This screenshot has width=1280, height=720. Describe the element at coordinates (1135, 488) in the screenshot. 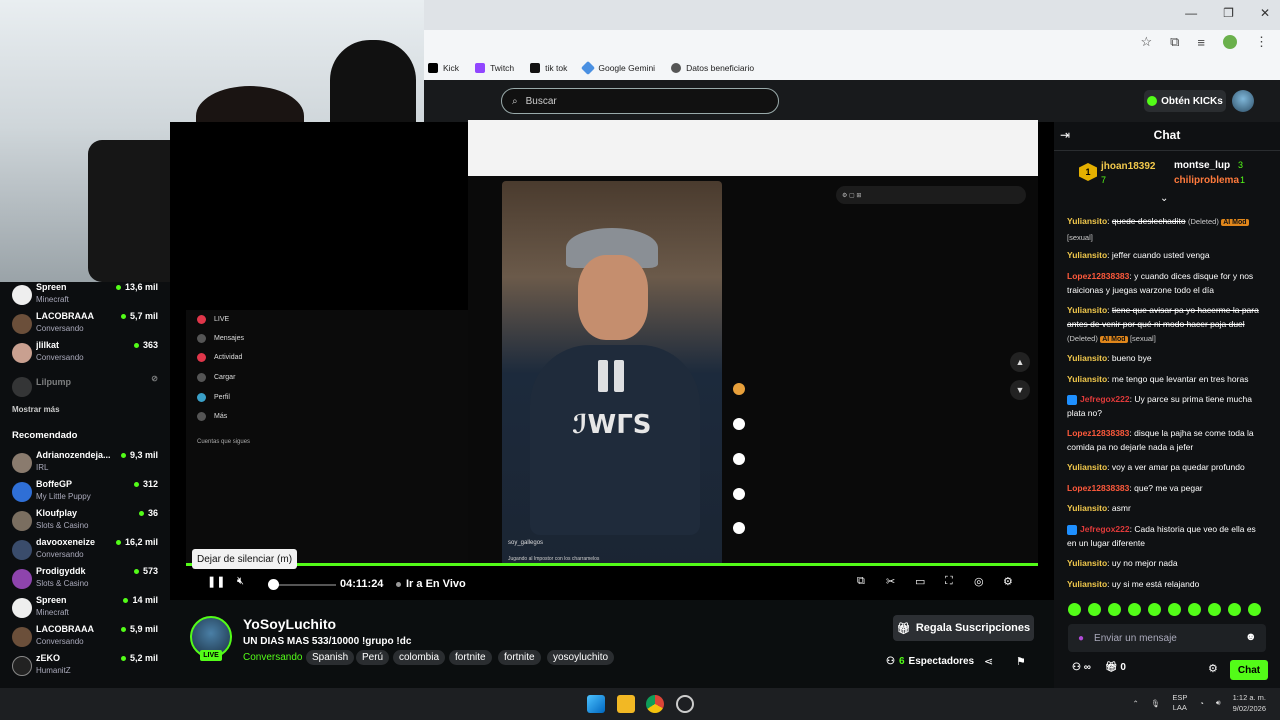

I see `chat-message: Lopez12838383: que? me va pegar` at that location.